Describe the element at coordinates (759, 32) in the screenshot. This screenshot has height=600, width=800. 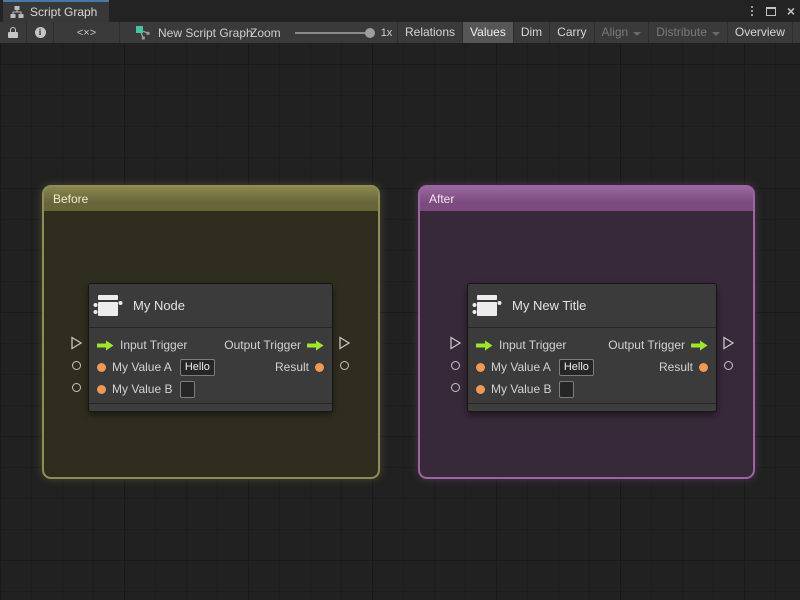
I see `overview-button: Overview` at that location.